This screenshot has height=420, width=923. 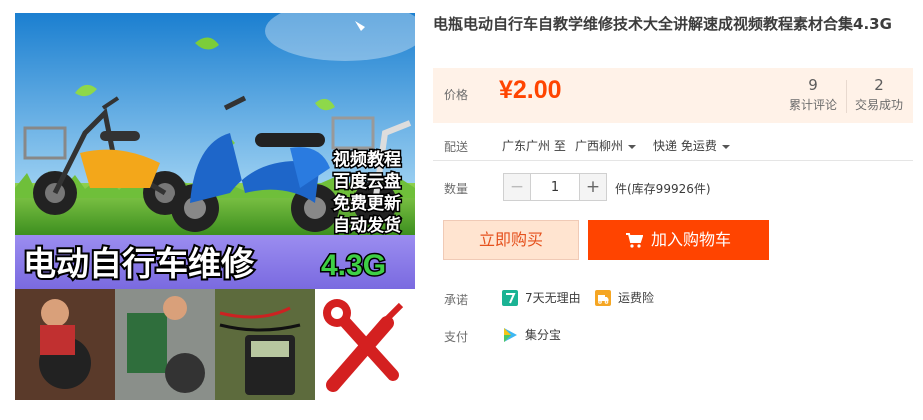 What do you see at coordinates (456, 189) in the screenshot?
I see `quantity-label: 数量` at bounding box center [456, 189].